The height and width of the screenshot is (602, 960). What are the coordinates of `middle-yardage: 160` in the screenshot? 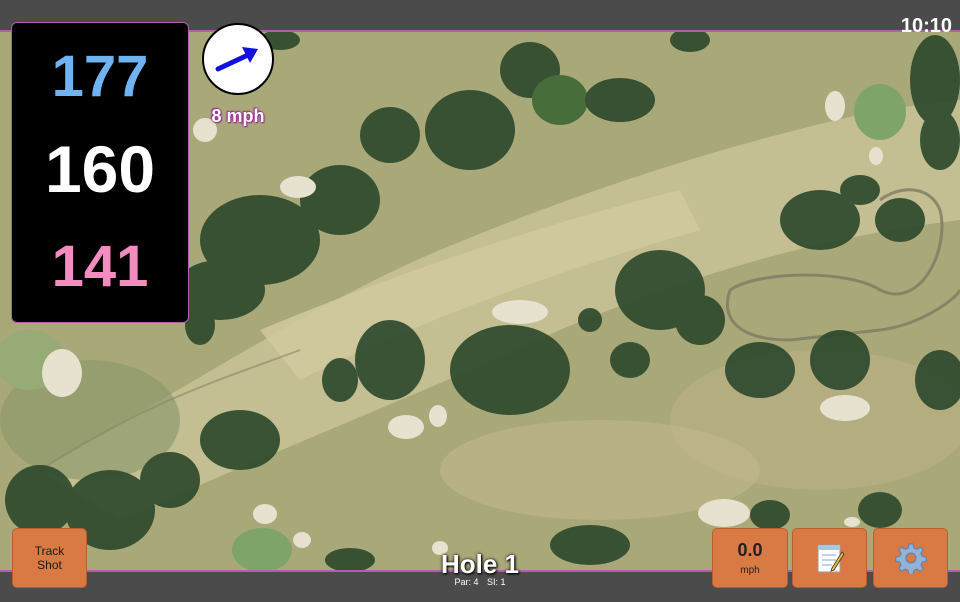 It's located at (100, 169).